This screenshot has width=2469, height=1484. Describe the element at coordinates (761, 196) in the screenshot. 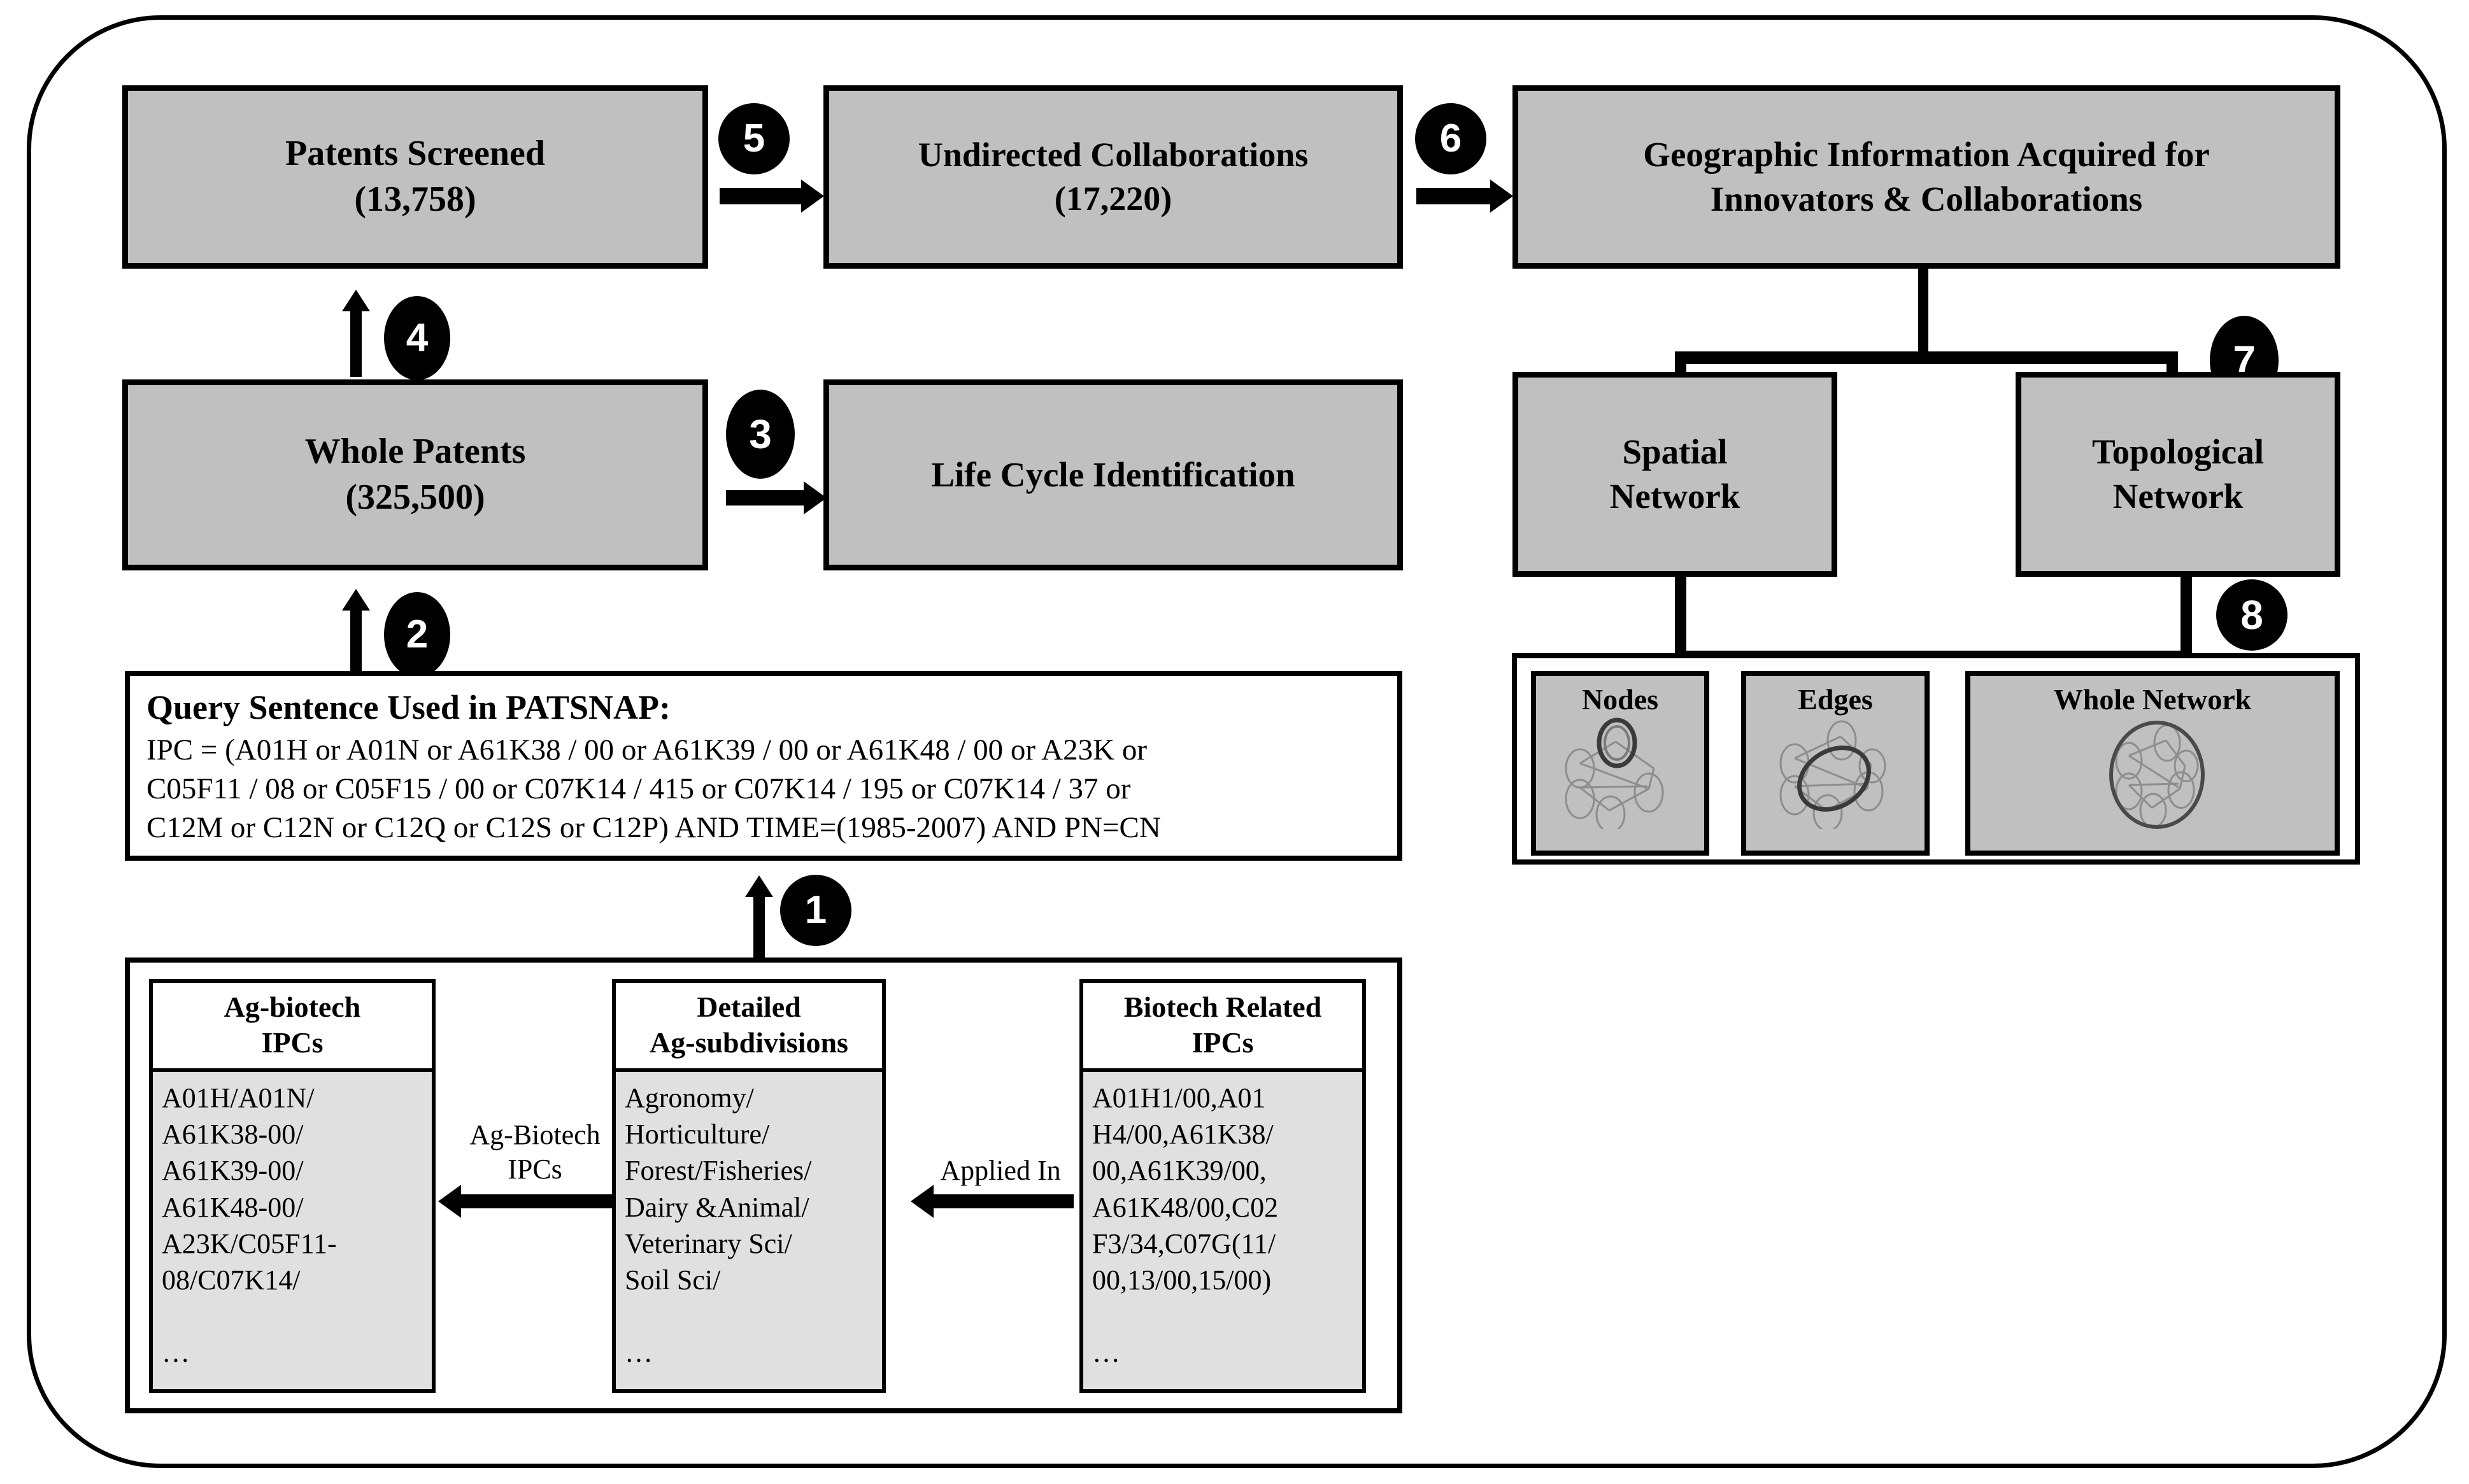

I see `arrow-5-shaft` at that location.